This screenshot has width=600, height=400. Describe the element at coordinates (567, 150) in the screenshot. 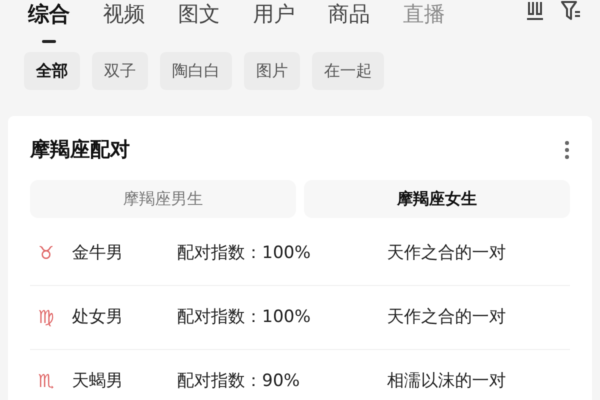

I see `more-icon` at that location.